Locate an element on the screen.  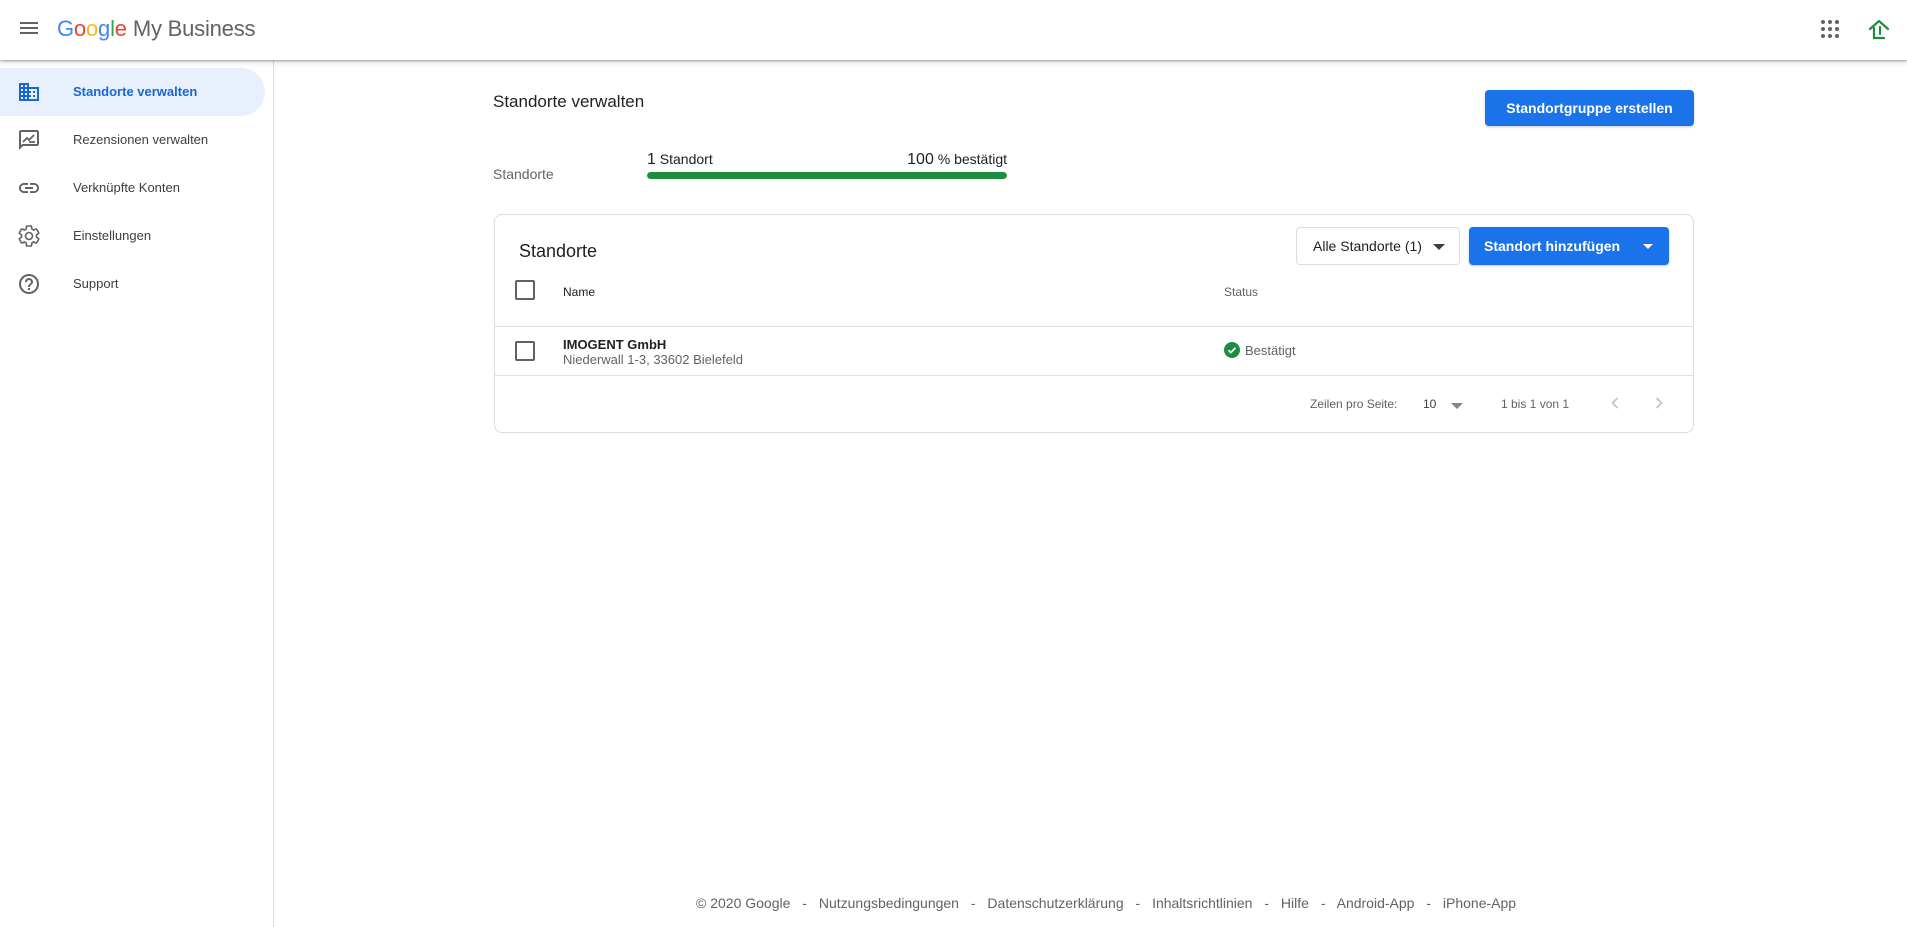
rows-per-page-select: 10 is located at coordinates (1429, 404).